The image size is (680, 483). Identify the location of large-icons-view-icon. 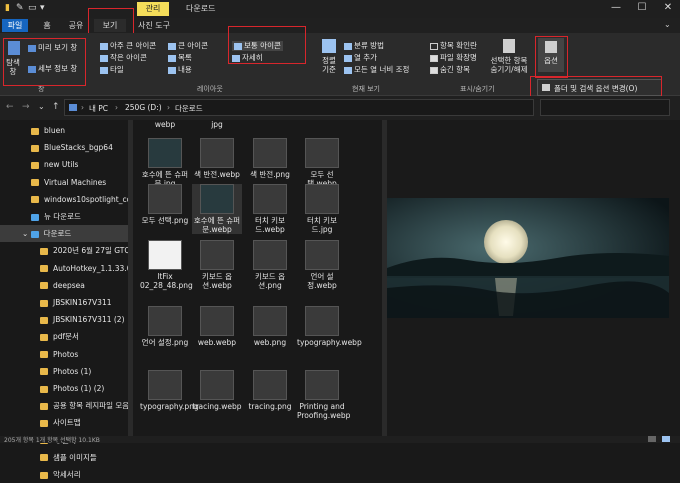
(666, 439).